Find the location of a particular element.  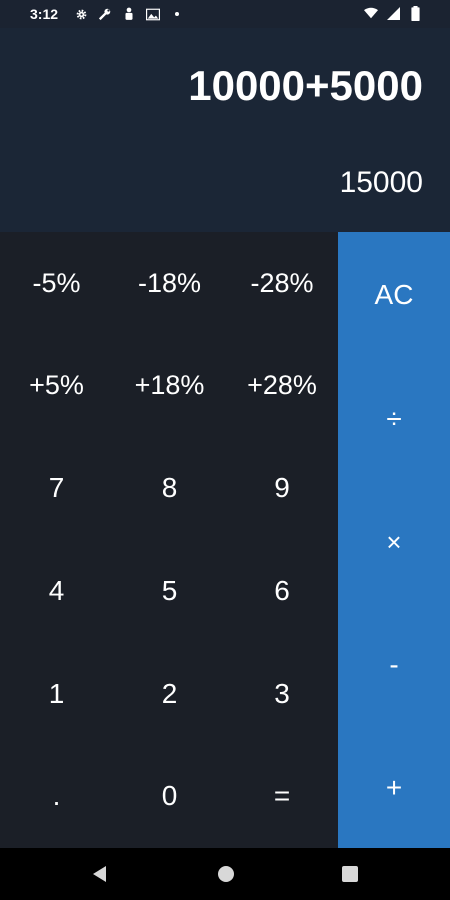

plus-5-percent-button: +5% is located at coordinates (56, 386).